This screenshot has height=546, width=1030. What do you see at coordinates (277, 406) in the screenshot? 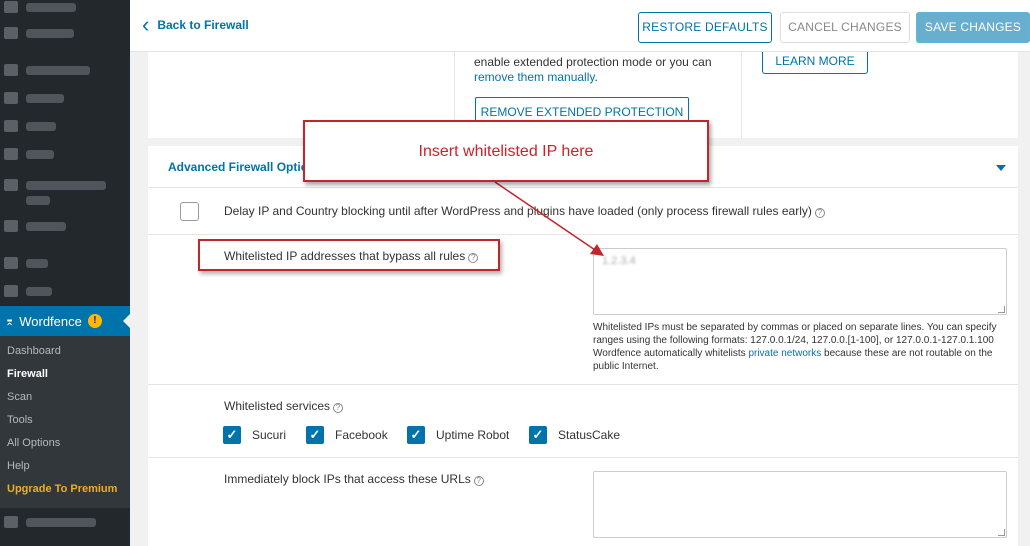
I see `whitelisted-services-label: Whitelisted services` at bounding box center [277, 406].